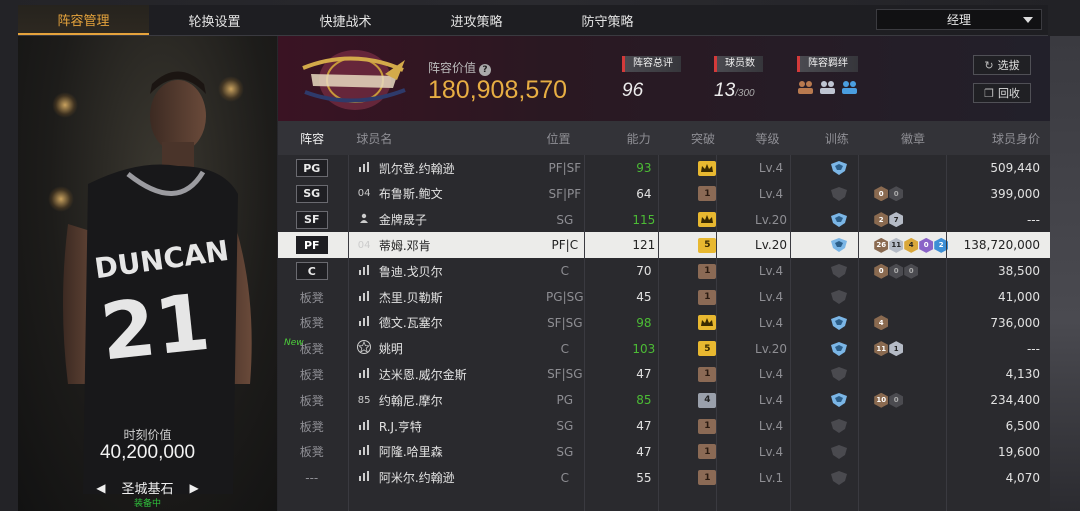  Describe the element at coordinates (664, 297) in the screenshot. I see `table-row: 板凳 杰里.贝勒斯 PG|SG 45 1 Lv.4 41,000` at that location.